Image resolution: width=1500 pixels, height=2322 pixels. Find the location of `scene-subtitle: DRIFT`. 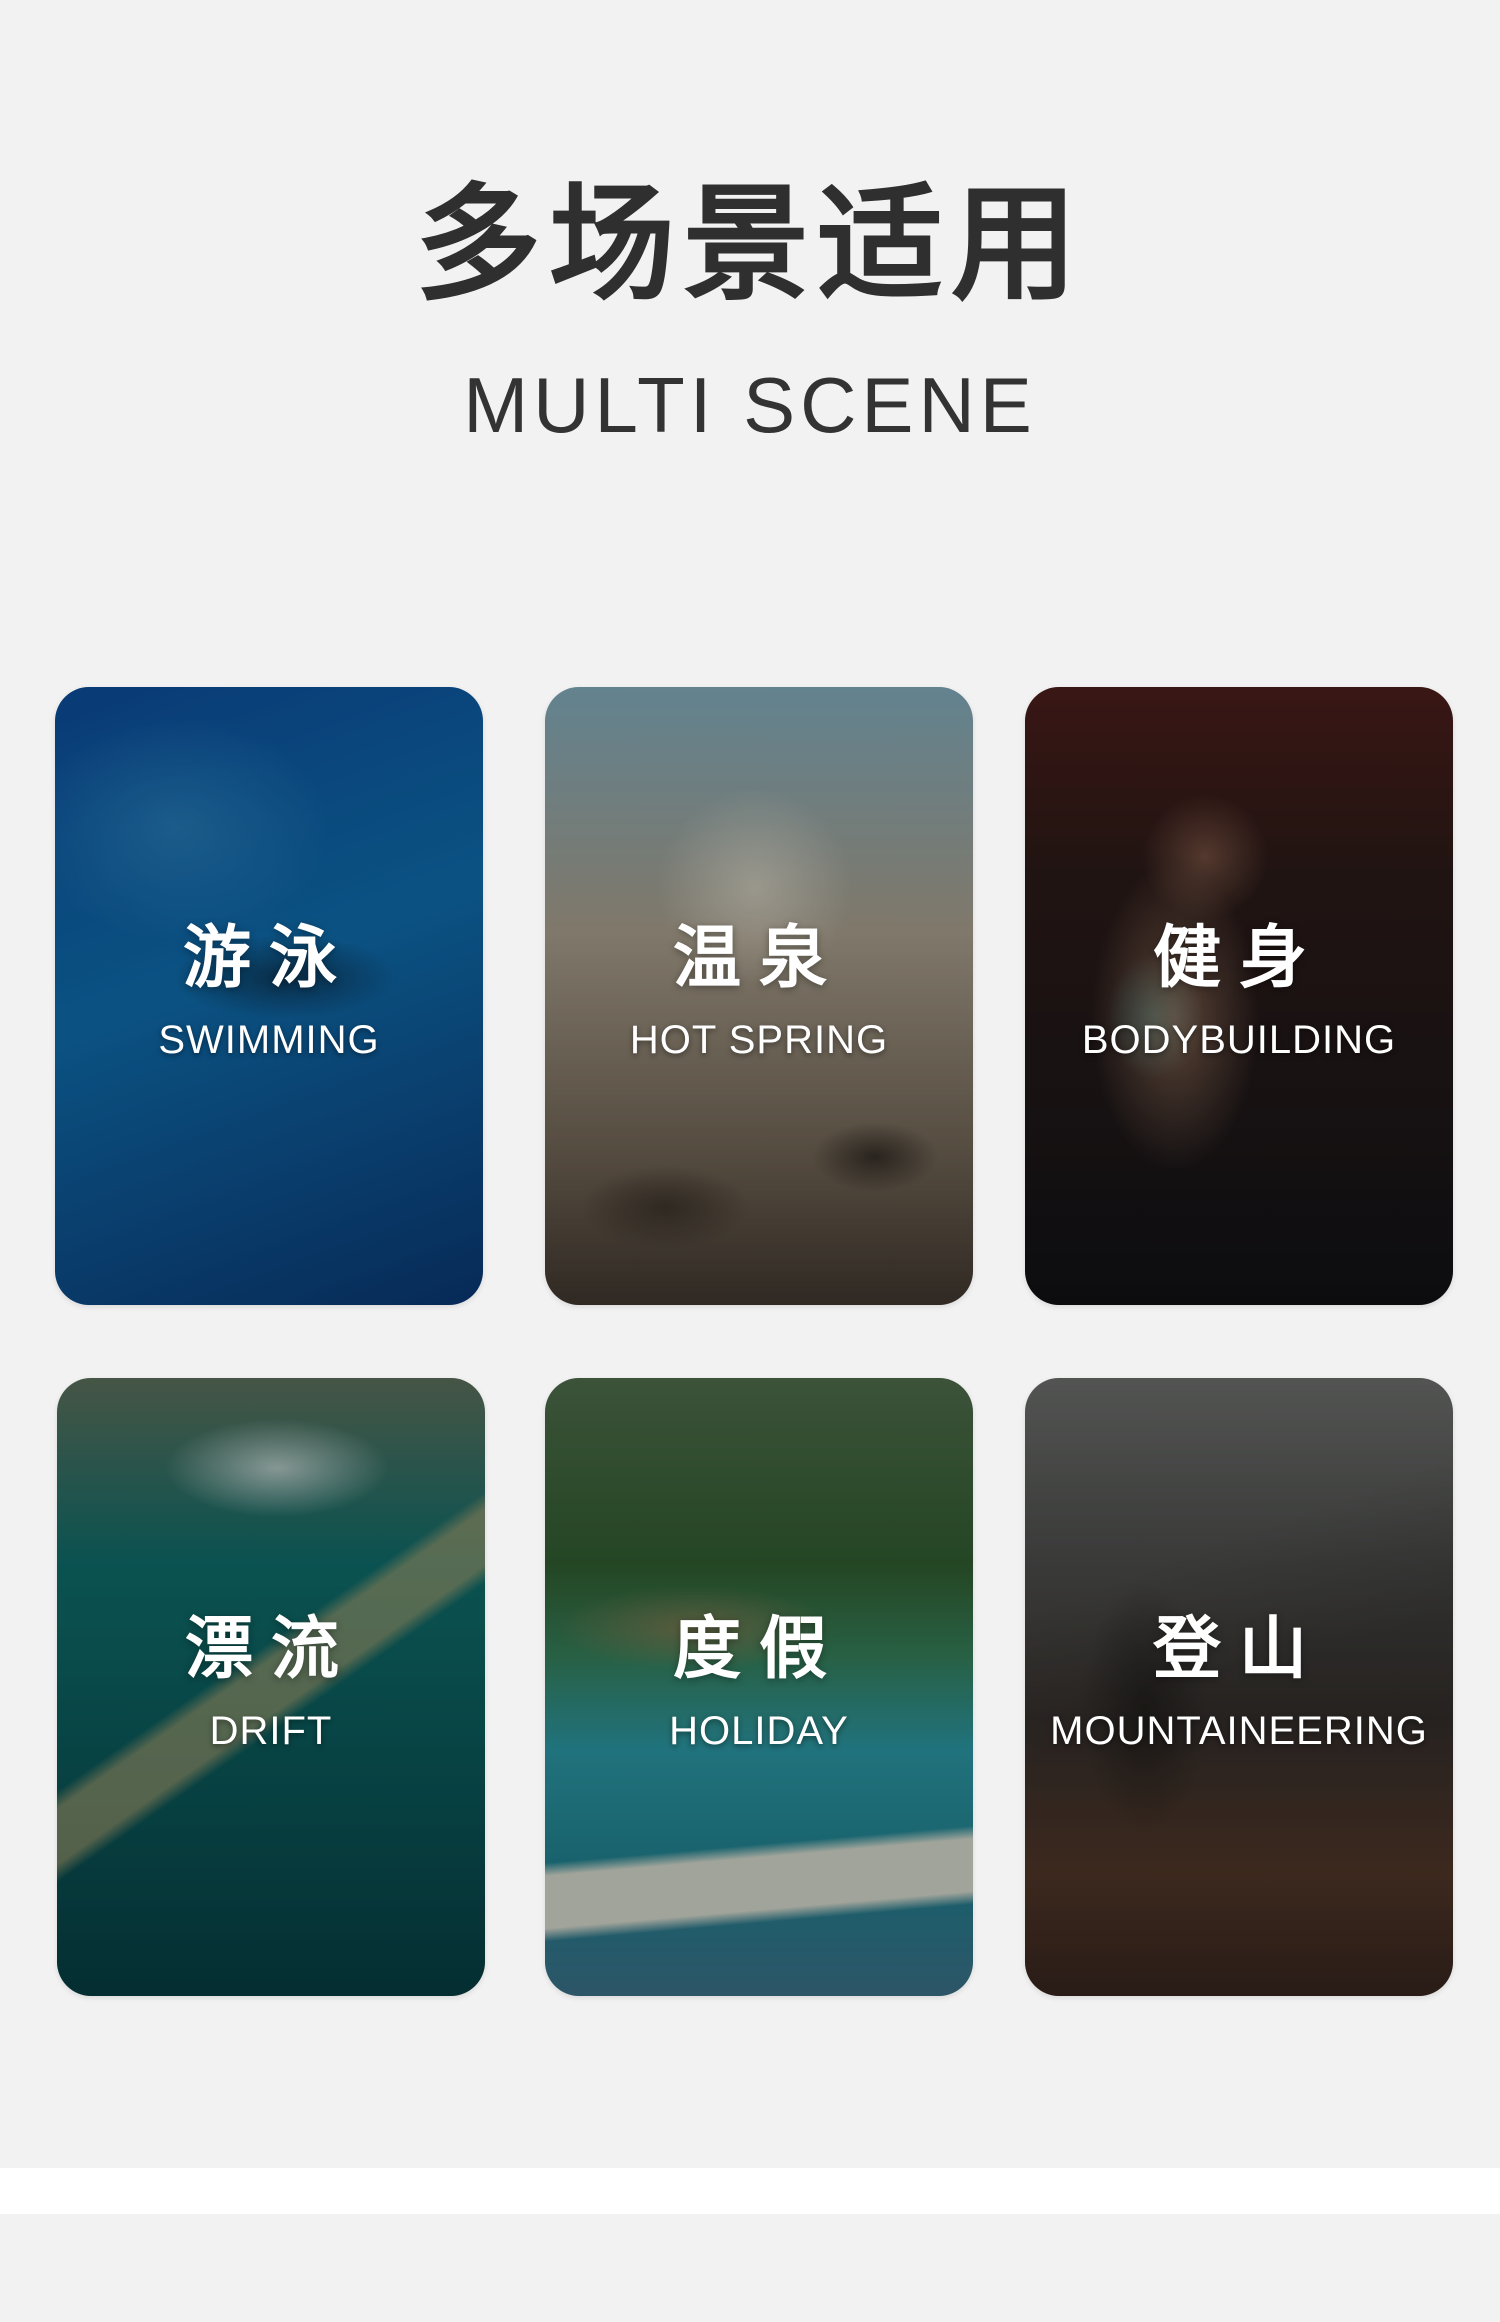

scene-subtitle: DRIFT is located at coordinates (271, 1731).